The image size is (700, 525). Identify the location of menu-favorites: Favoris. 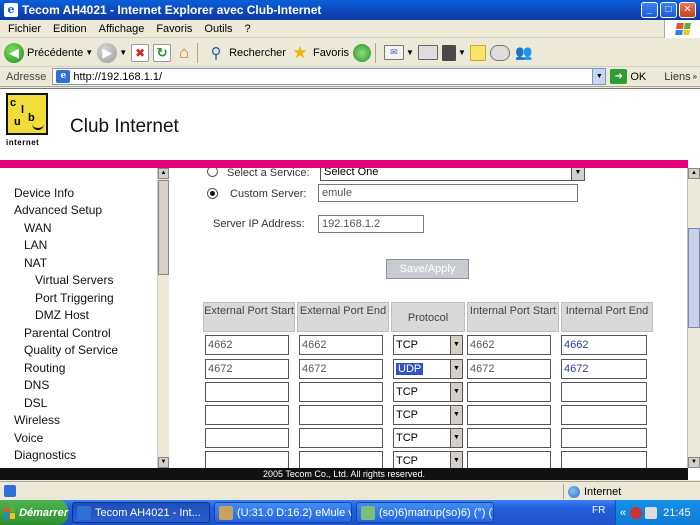
(174, 29).